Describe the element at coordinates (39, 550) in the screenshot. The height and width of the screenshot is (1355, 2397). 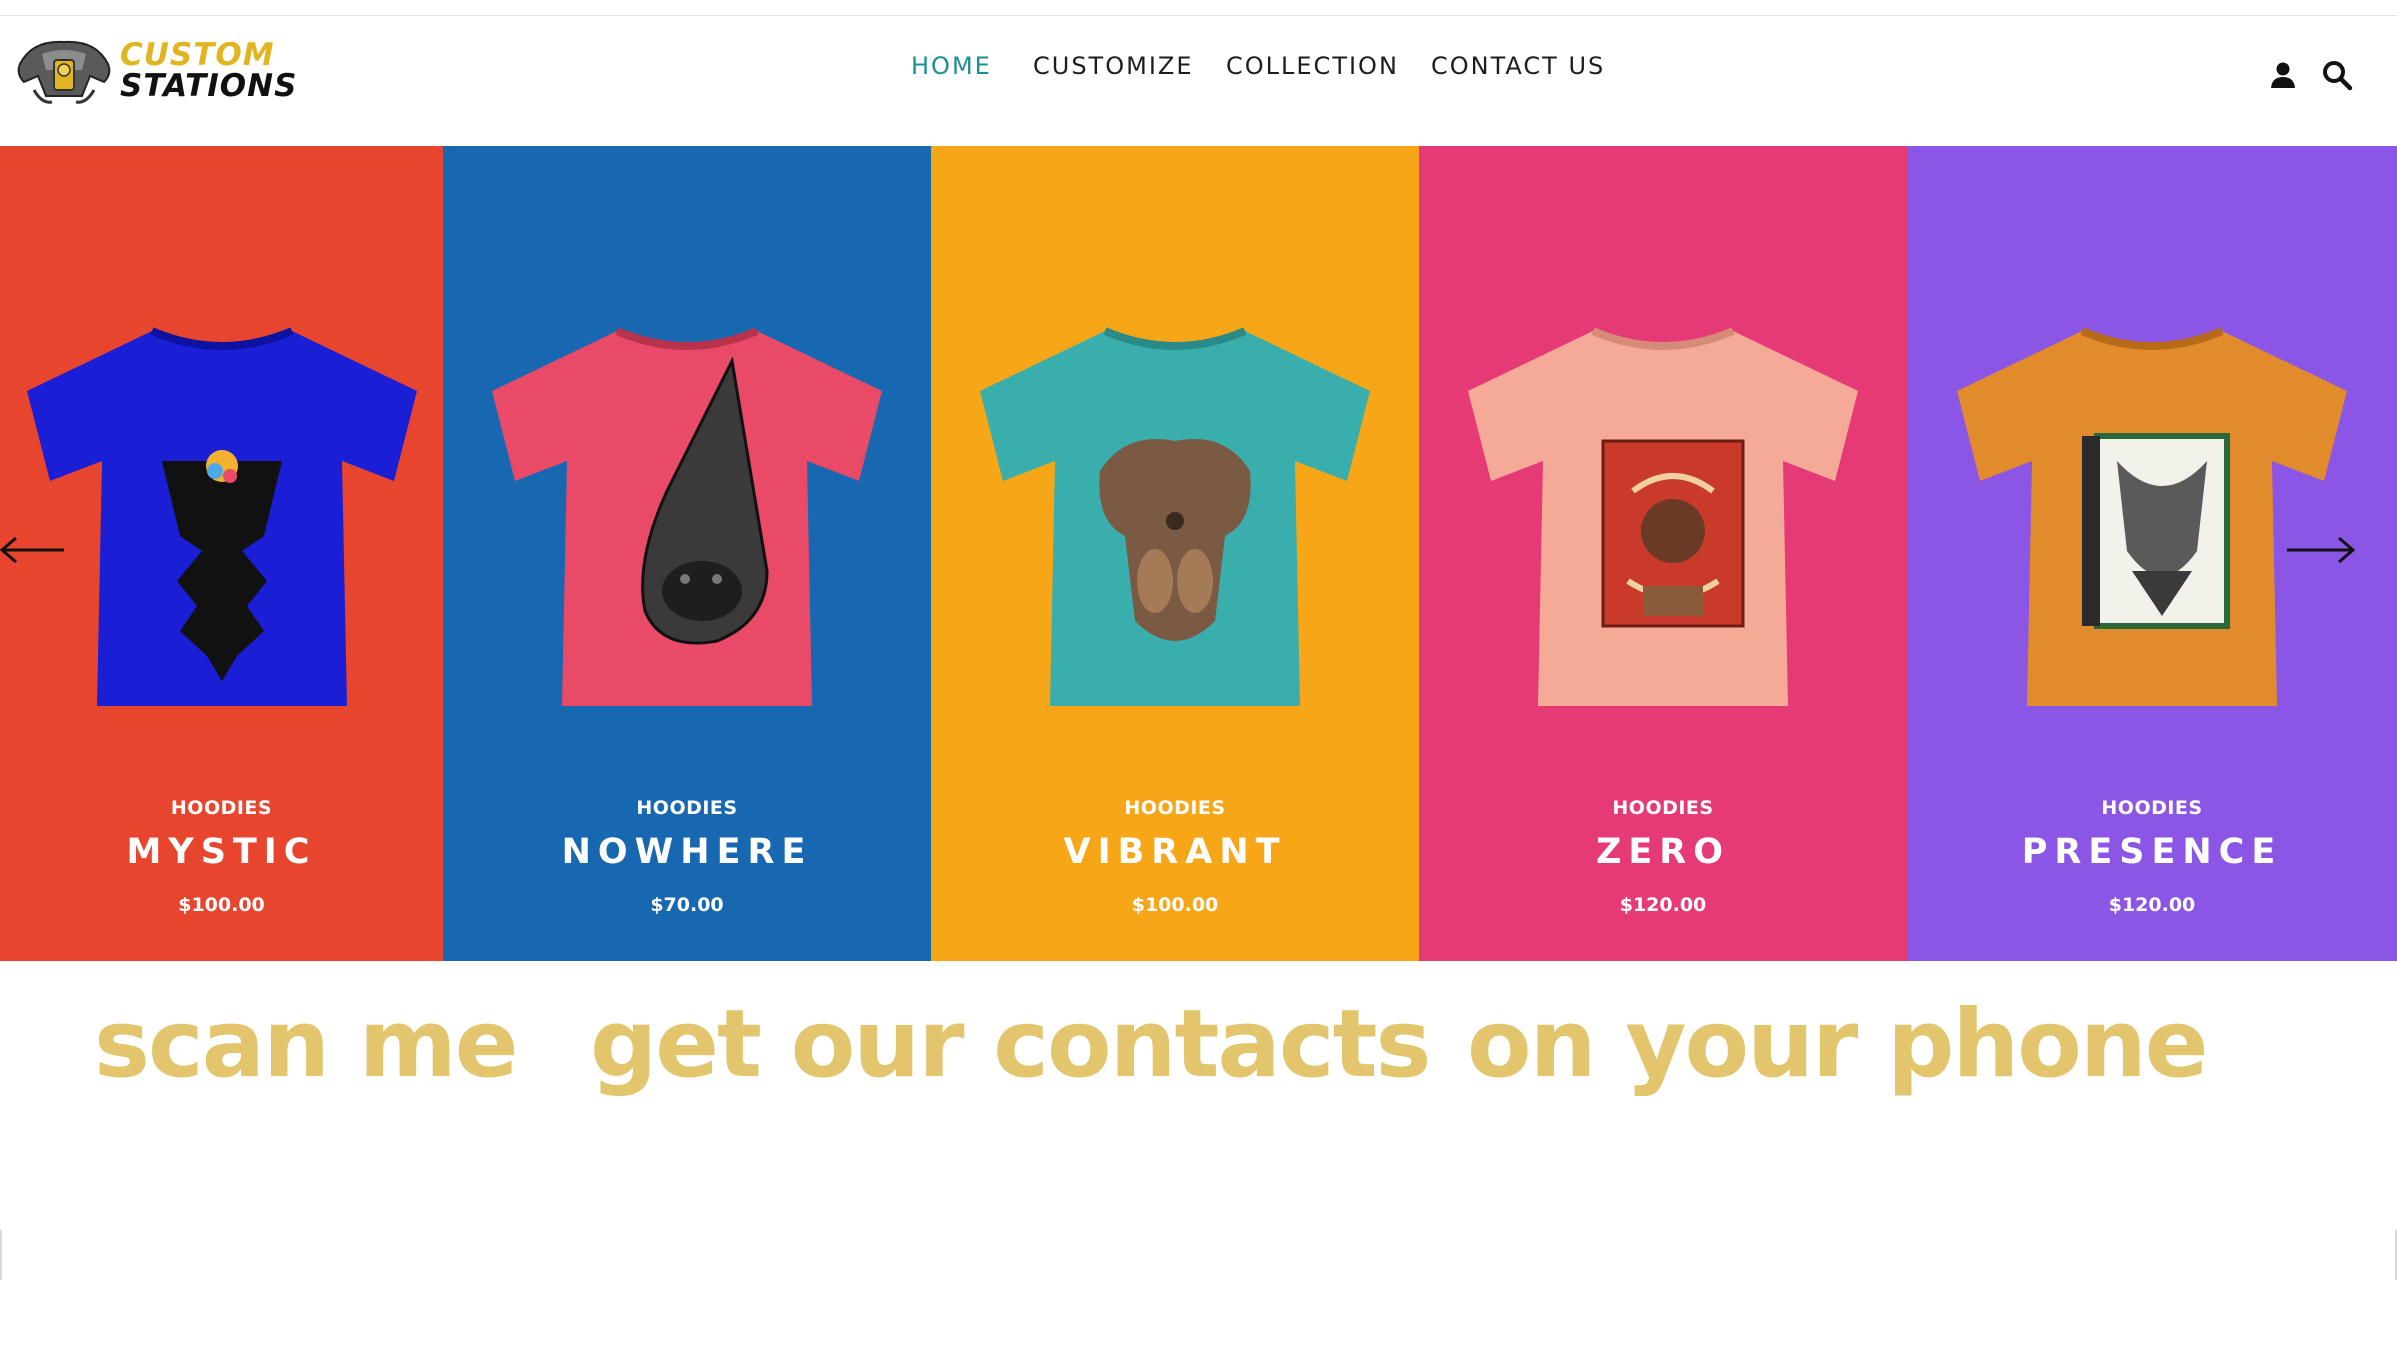
I see `arrow-left-icon` at that location.